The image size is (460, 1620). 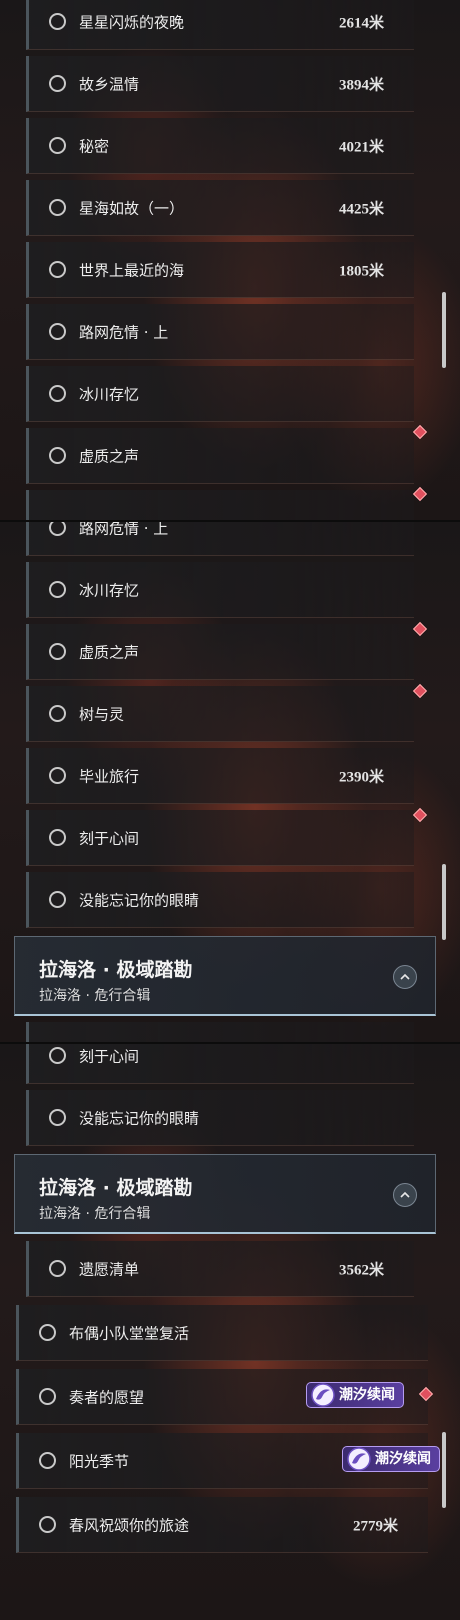 What do you see at coordinates (102, 714) in the screenshot?
I see `quest-title: 树与灵` at bounding box center [102, 714].